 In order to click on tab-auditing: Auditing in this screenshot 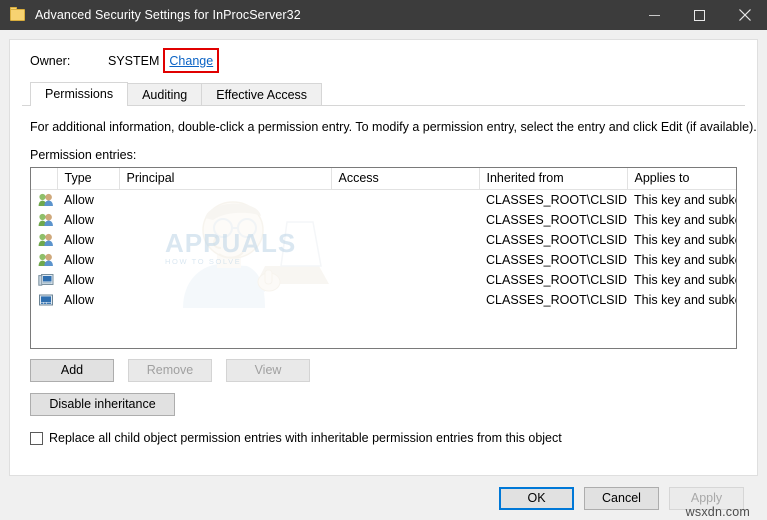, I will do `click(165, 94)`.